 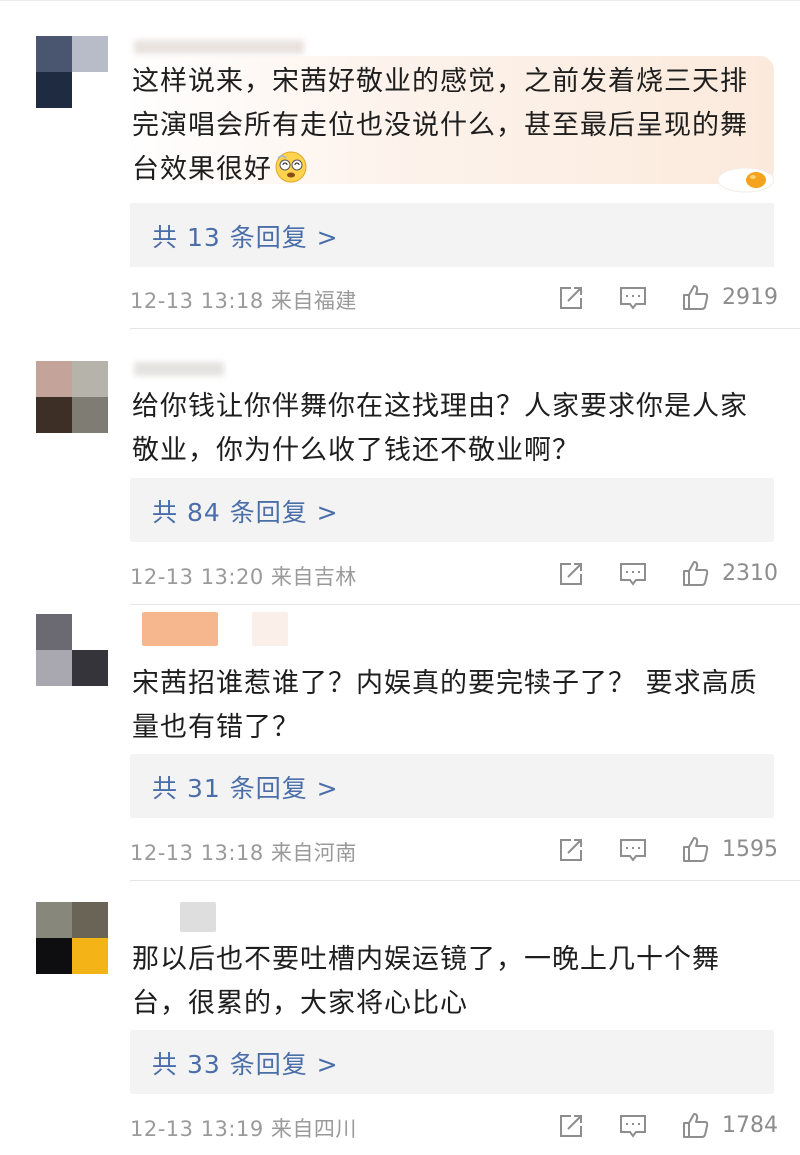 I want to click on location: 来自河南, so click(x=313, y=853).